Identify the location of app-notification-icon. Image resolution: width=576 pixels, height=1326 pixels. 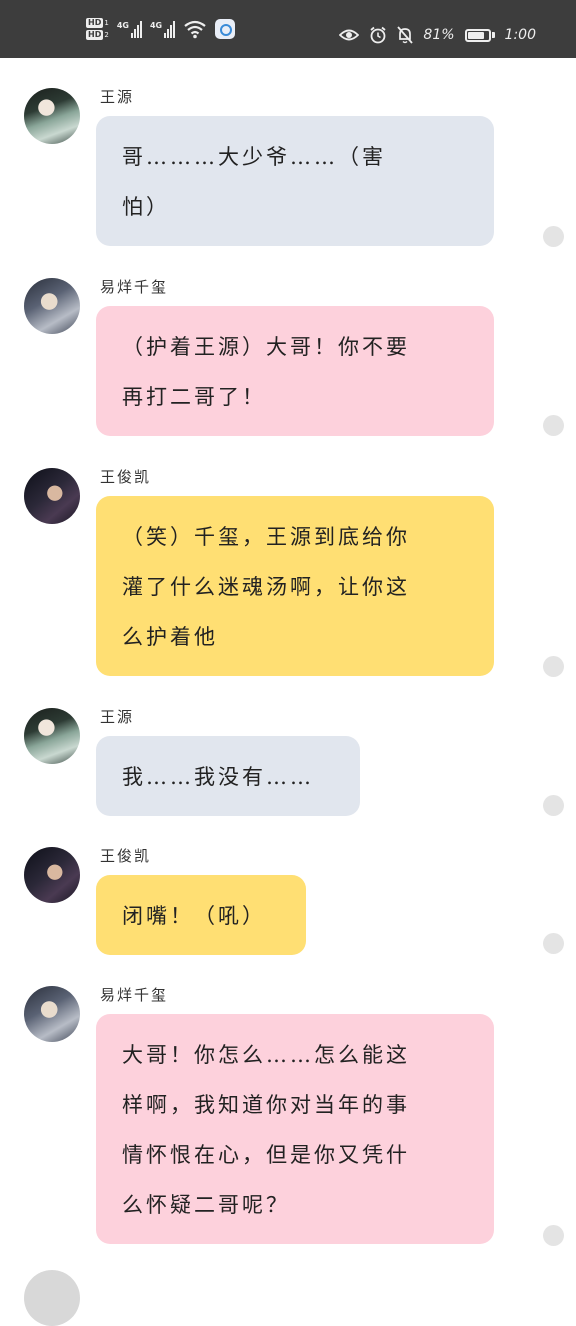
(225, 29).